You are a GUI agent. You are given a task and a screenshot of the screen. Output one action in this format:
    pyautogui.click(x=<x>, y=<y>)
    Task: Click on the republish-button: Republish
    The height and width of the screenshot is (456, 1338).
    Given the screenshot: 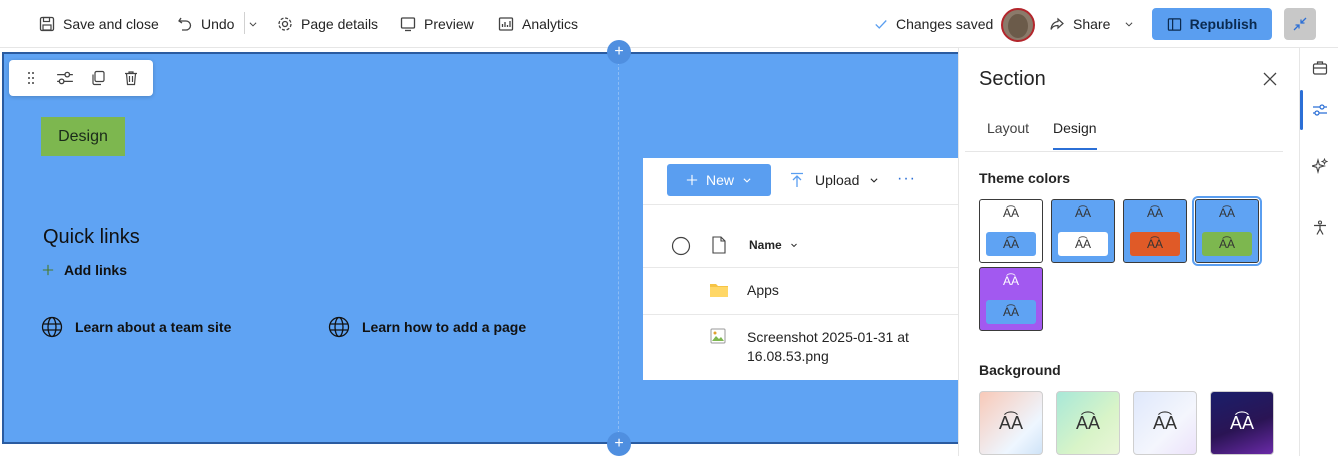 What is the action you would take?
    pyautogui.click(x=1212, y=24)
    